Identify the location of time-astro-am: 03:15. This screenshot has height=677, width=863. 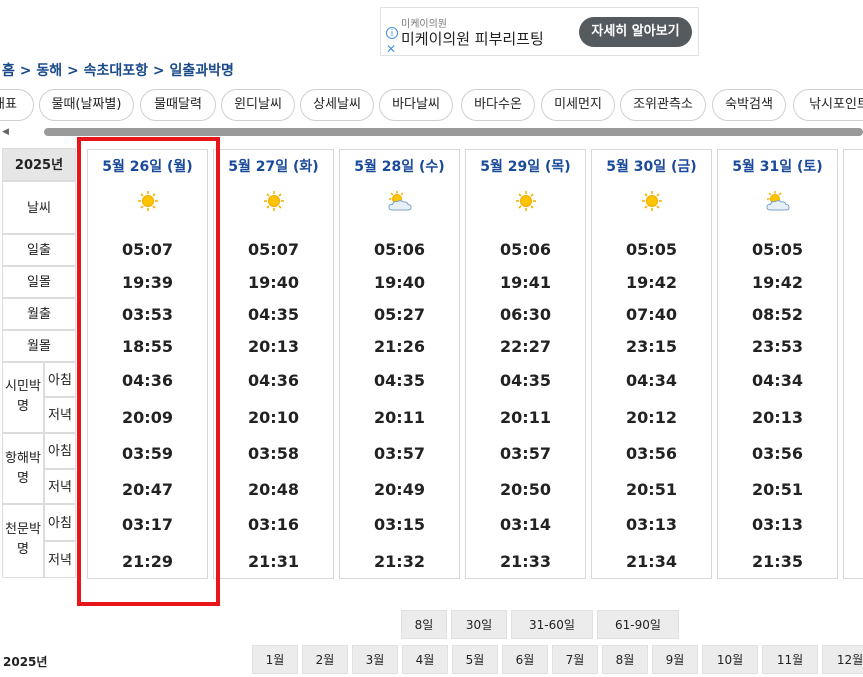
(399, 524).